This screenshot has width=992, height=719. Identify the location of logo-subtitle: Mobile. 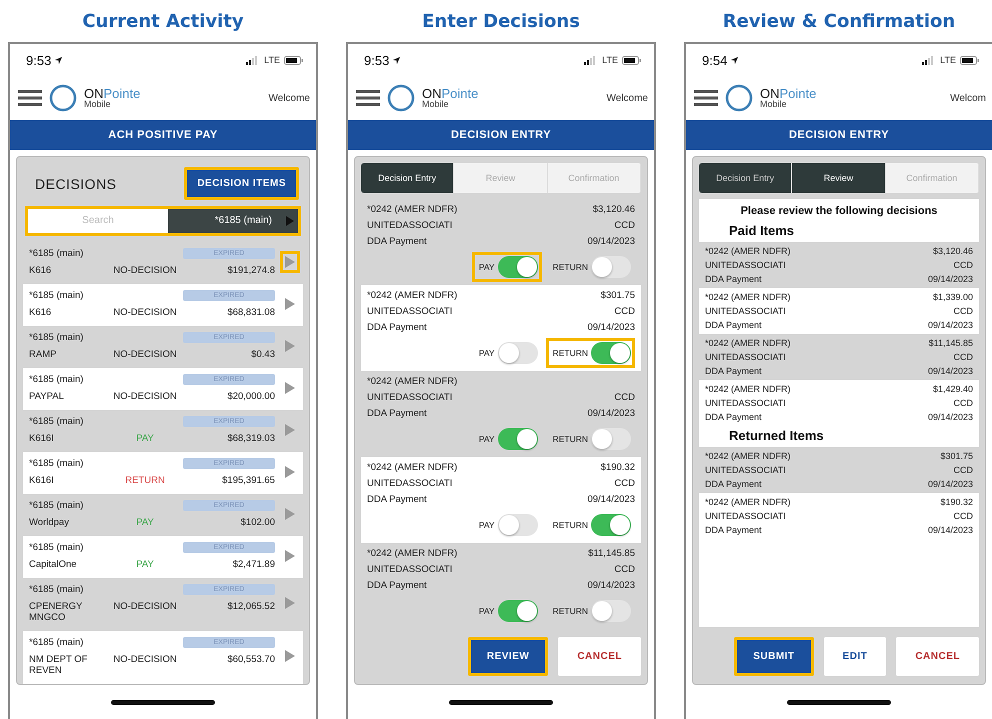
(436, 104).